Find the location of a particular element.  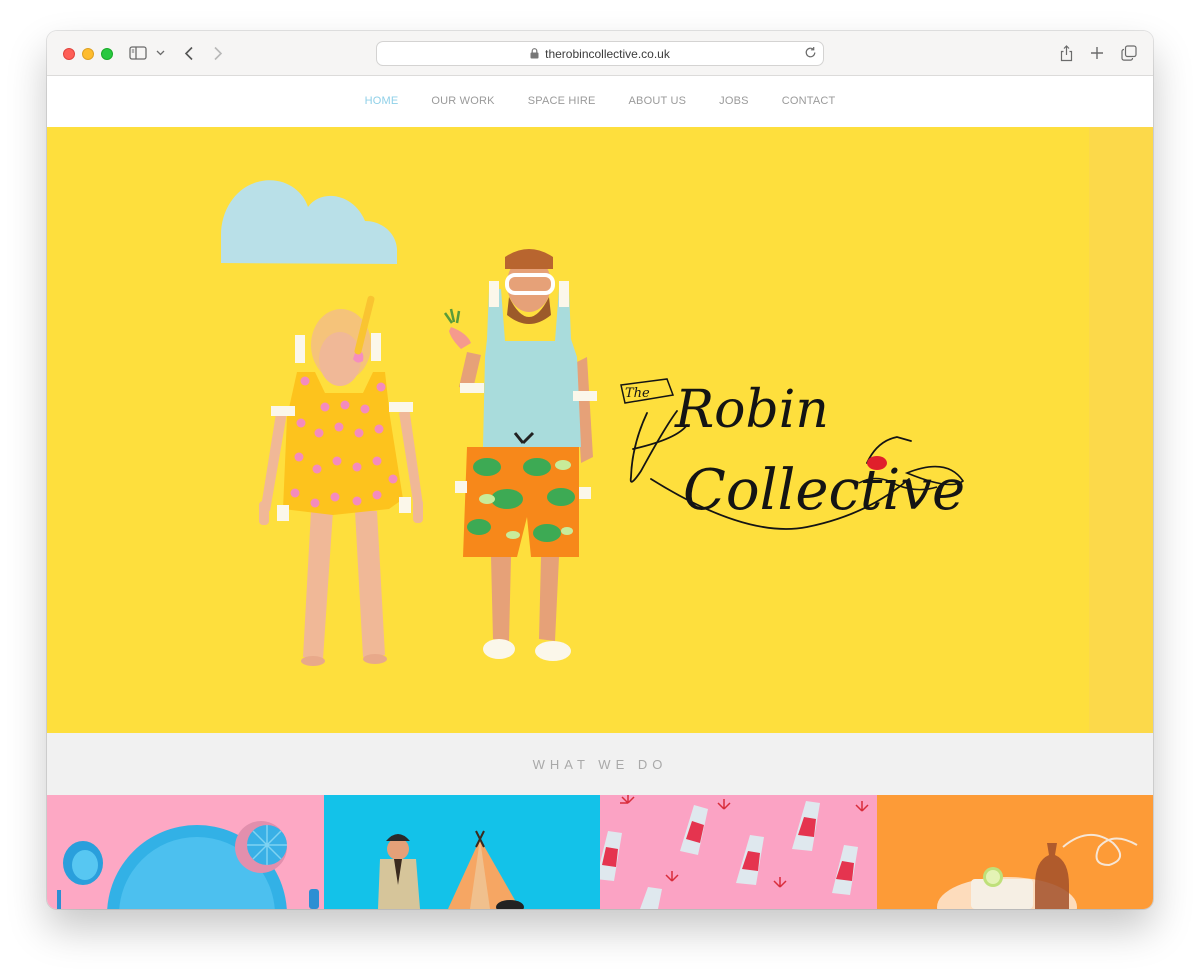

chevron-down-icon is located at coordinates (160, 53).